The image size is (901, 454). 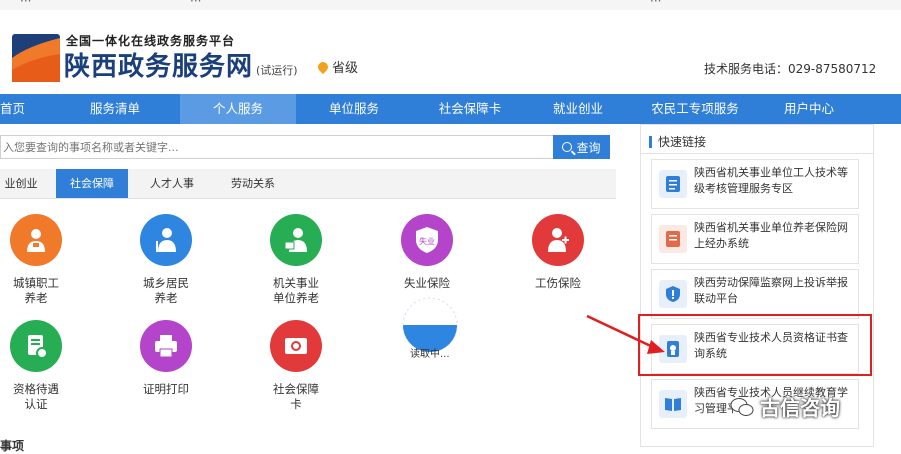 I want to click on tab-talent: 人才人事, so click(x=172, y=183).